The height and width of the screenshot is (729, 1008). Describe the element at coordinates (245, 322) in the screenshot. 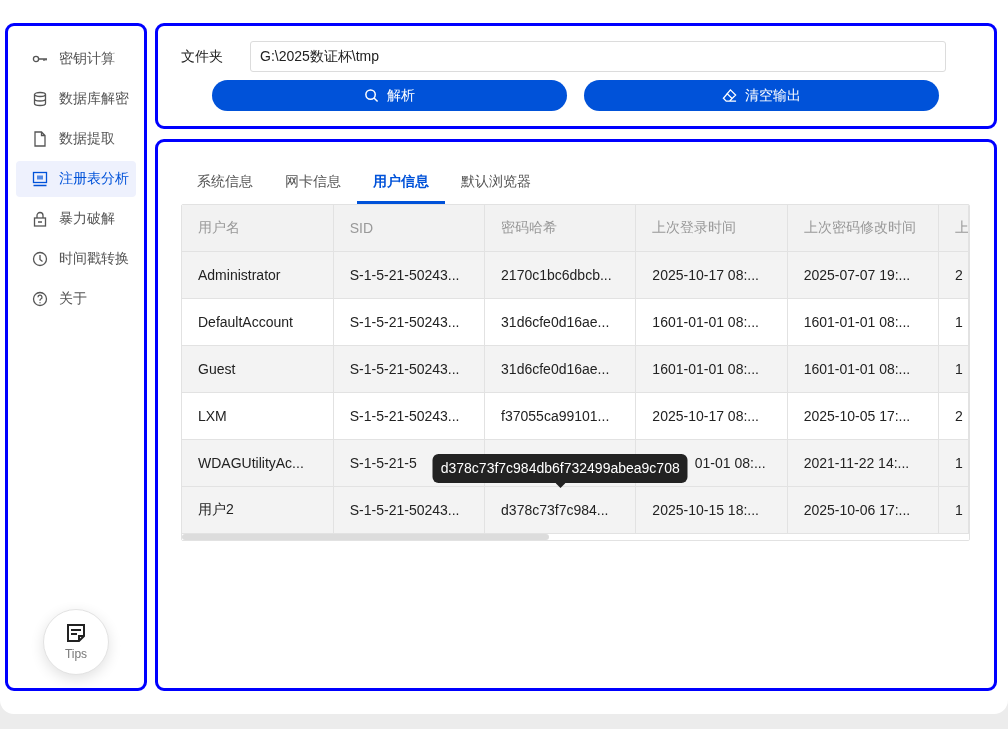

I see `table-cell: DefaultAccount` at that location.